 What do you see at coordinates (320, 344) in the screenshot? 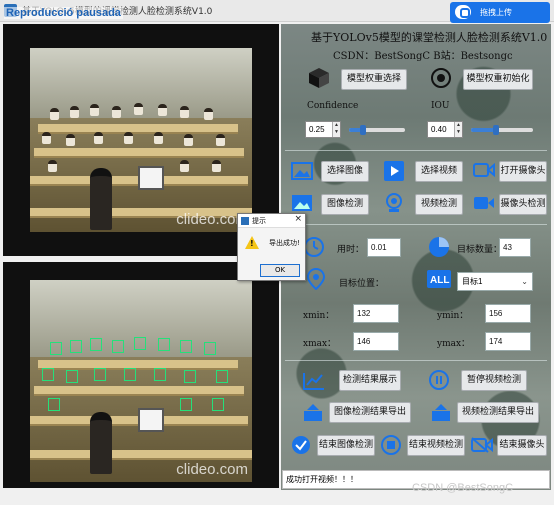
I see `xmax-label: xmax：` at bounding box center [320, 344].